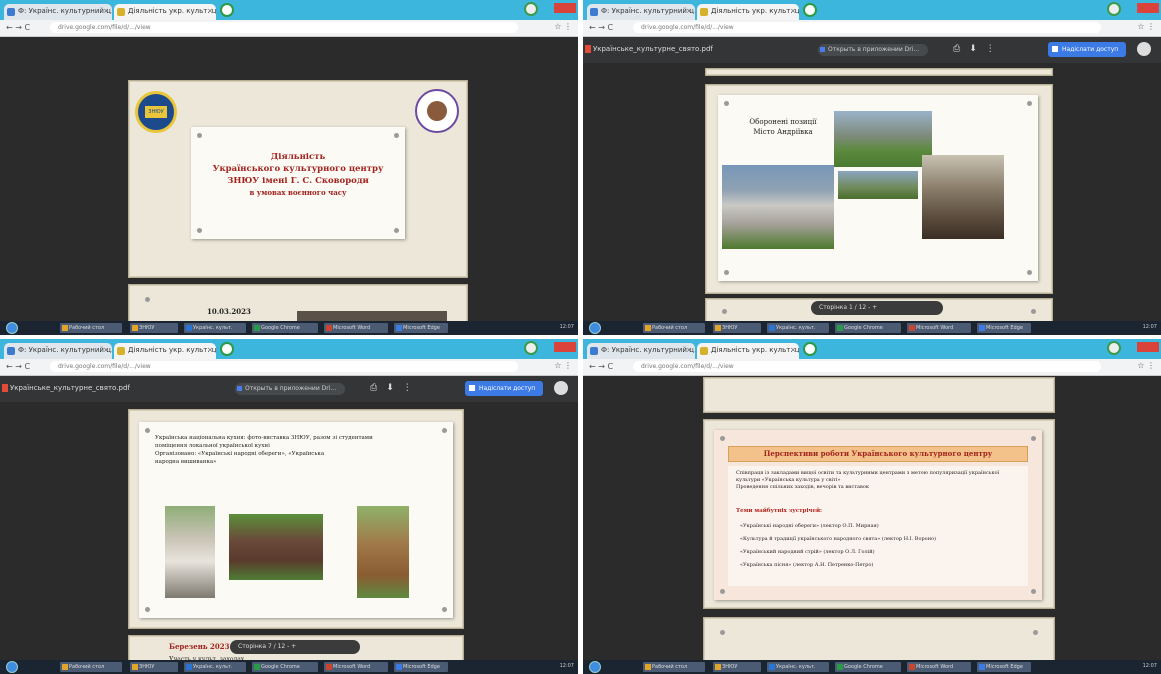 The width and height of the screenshot is (1161, 674). Describe the element at coordinates (718, 667) in the screenshot. I see `folder-icon` at that location.